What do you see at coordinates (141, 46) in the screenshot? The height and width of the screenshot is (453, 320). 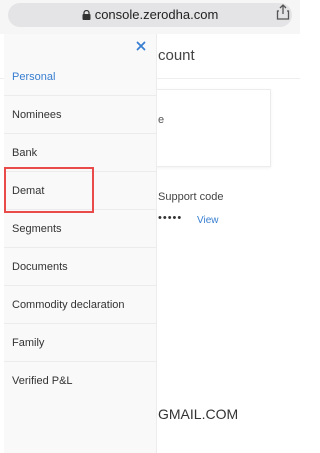 I see `close-icon` at bounding box center [141, 46].